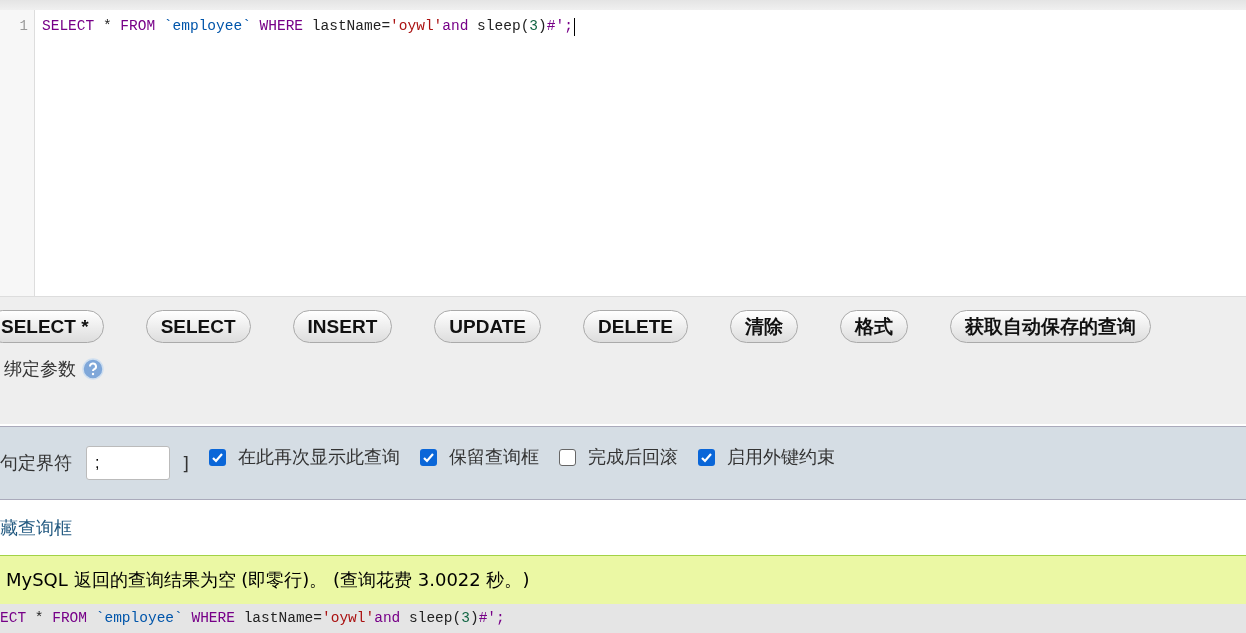 The width and height of the screenshot is (1246, 633). I want to click on query-button: SELECT, so click(198, 326).